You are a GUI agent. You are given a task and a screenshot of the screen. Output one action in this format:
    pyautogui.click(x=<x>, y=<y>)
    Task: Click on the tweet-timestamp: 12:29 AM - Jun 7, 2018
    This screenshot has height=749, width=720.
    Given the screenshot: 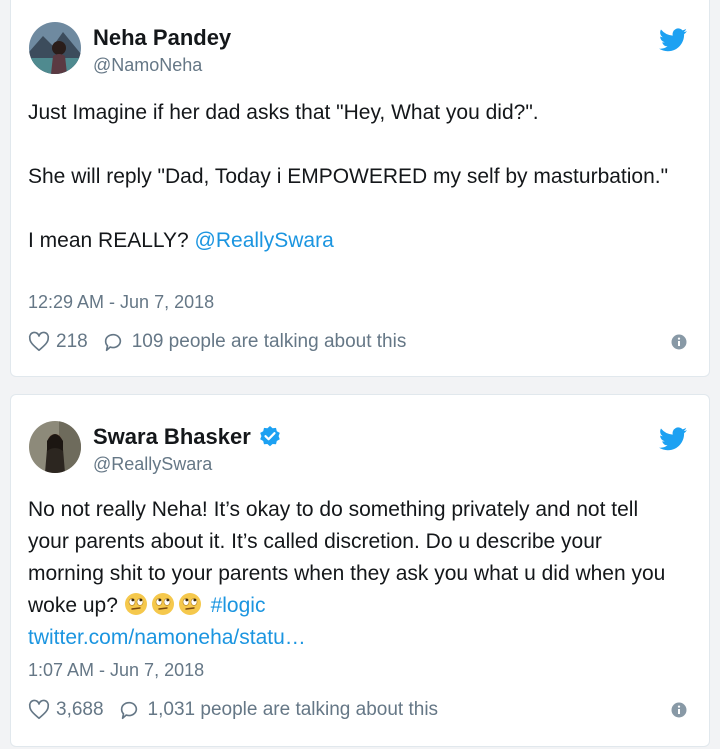 What is the action you would take?
    pyautogui.click(x=121, y=302)
    